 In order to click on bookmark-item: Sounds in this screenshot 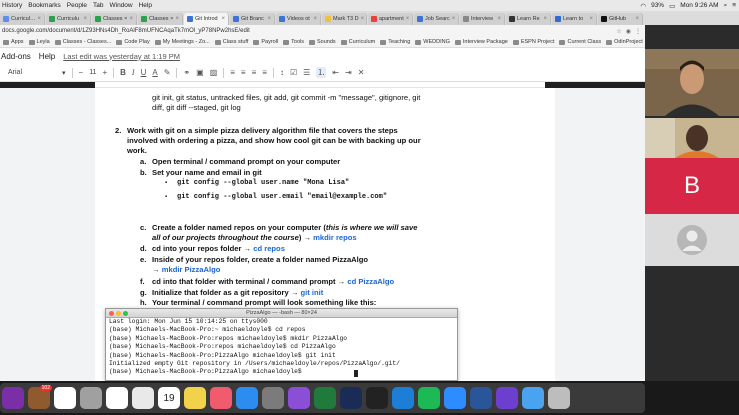, I will do `click(322, 42)`.